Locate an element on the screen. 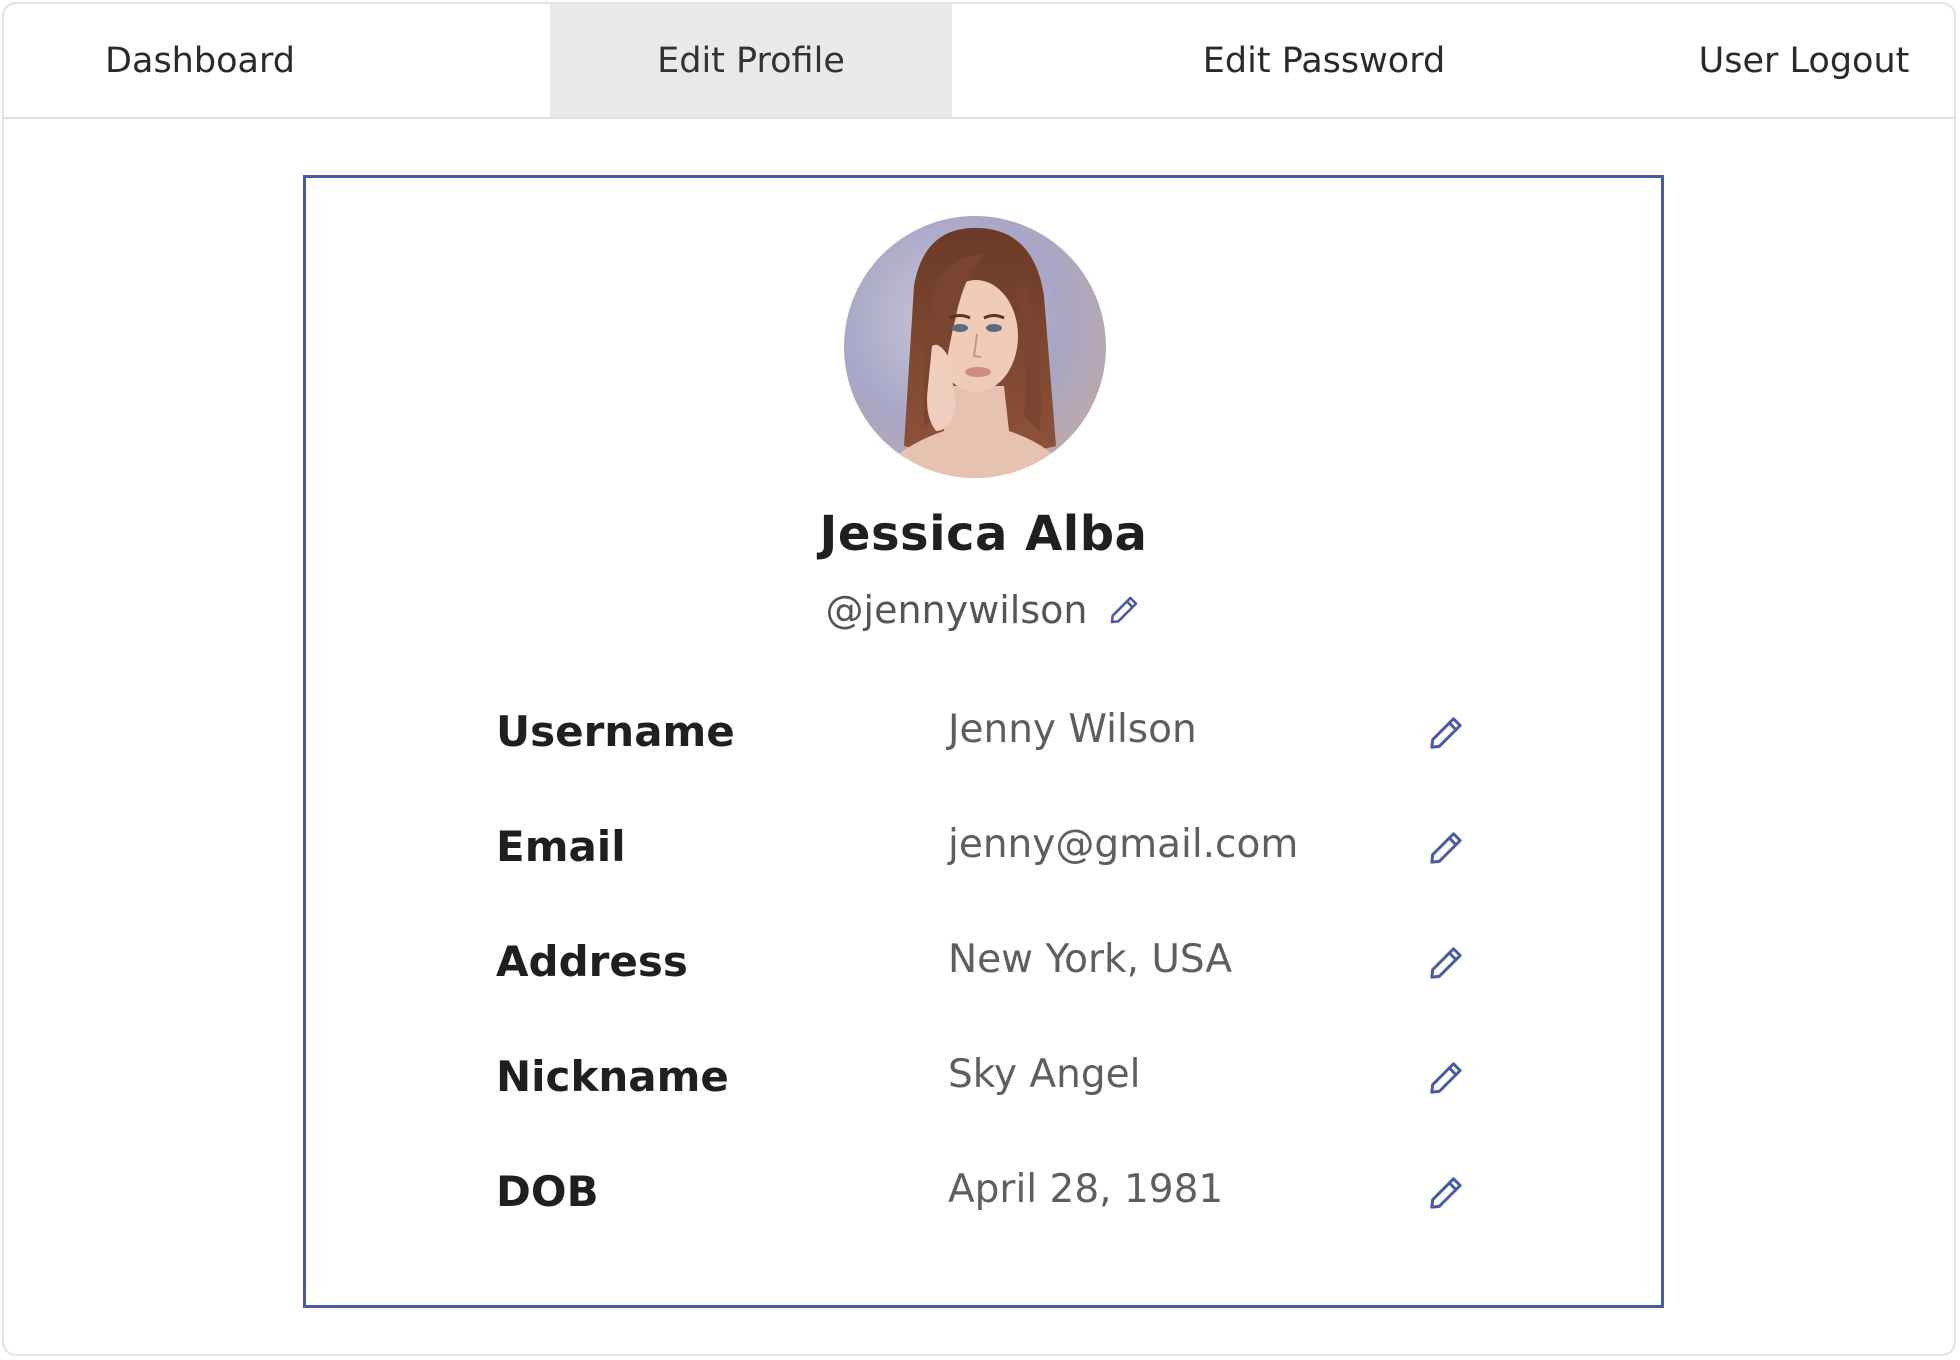  tab-edit-password: Edit Password is located at coordinates (1324, 60).